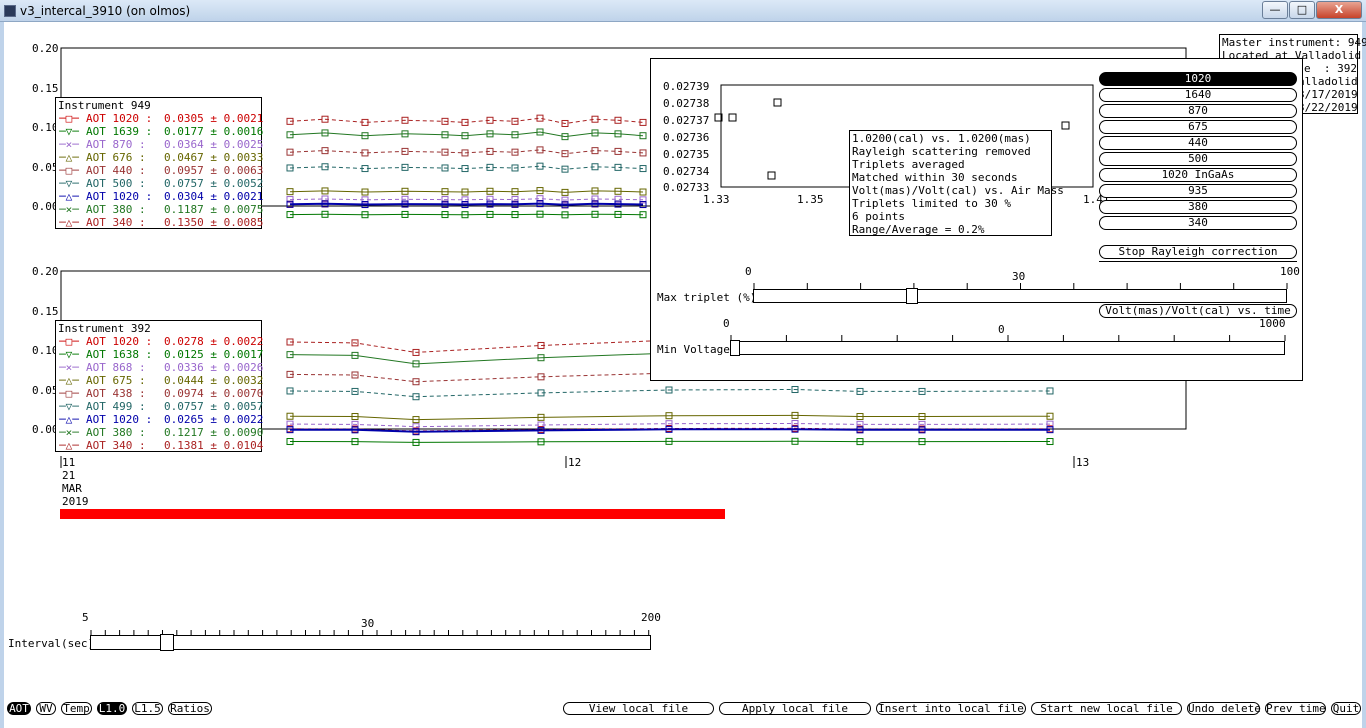 Image resolution: width=1366 pixels, height=728 pixels. Describe the element at coordinates (159, 118) in the screenshot. I see `legend-entry: ─□─ AOT 1020 : 0.0305 ± 0.0021` at that location.